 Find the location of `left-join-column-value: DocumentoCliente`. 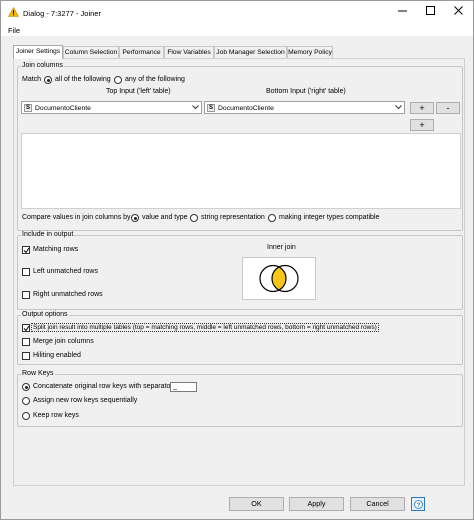

left-join-column-value: DocumentoCliente is located at coordinates (63, 108).